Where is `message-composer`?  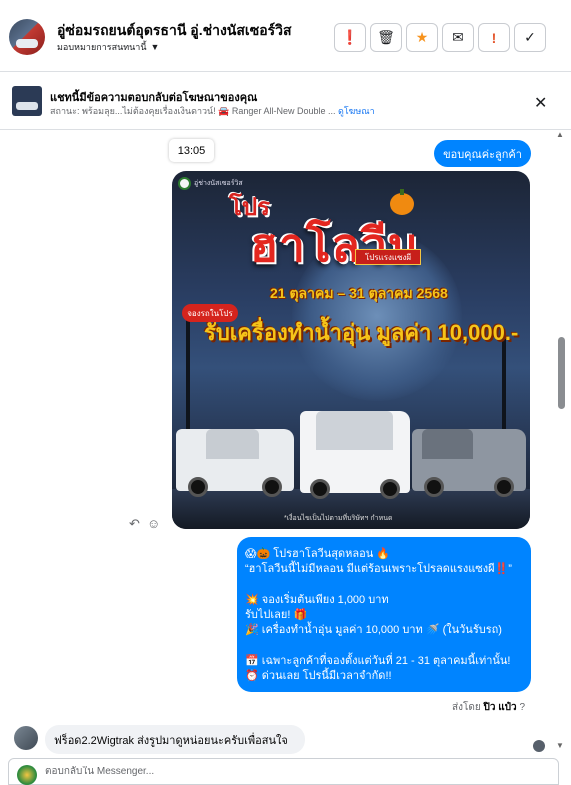 message-composer is located at coordinates (283, 771).